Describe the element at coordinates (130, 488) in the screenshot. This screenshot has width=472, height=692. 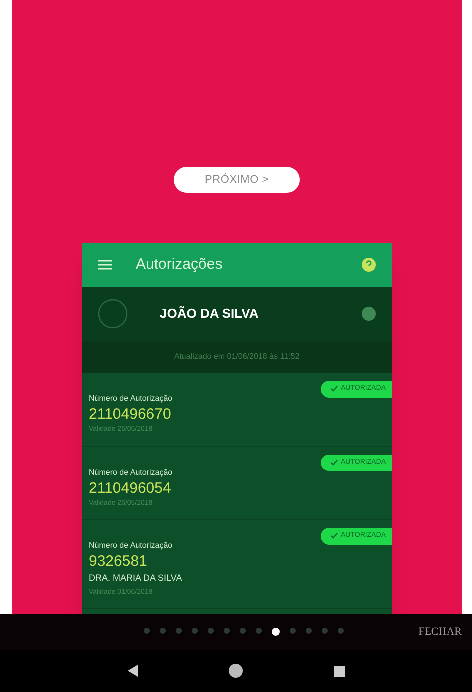
I see `authorization-number: 2110496054` at that location.